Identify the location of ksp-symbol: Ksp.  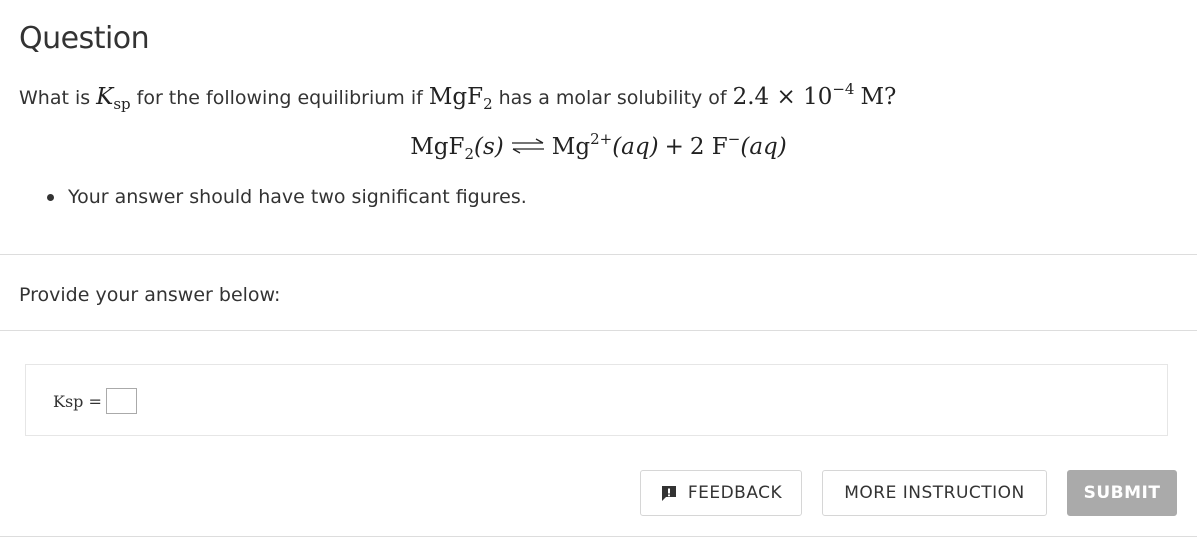
(113, 98).